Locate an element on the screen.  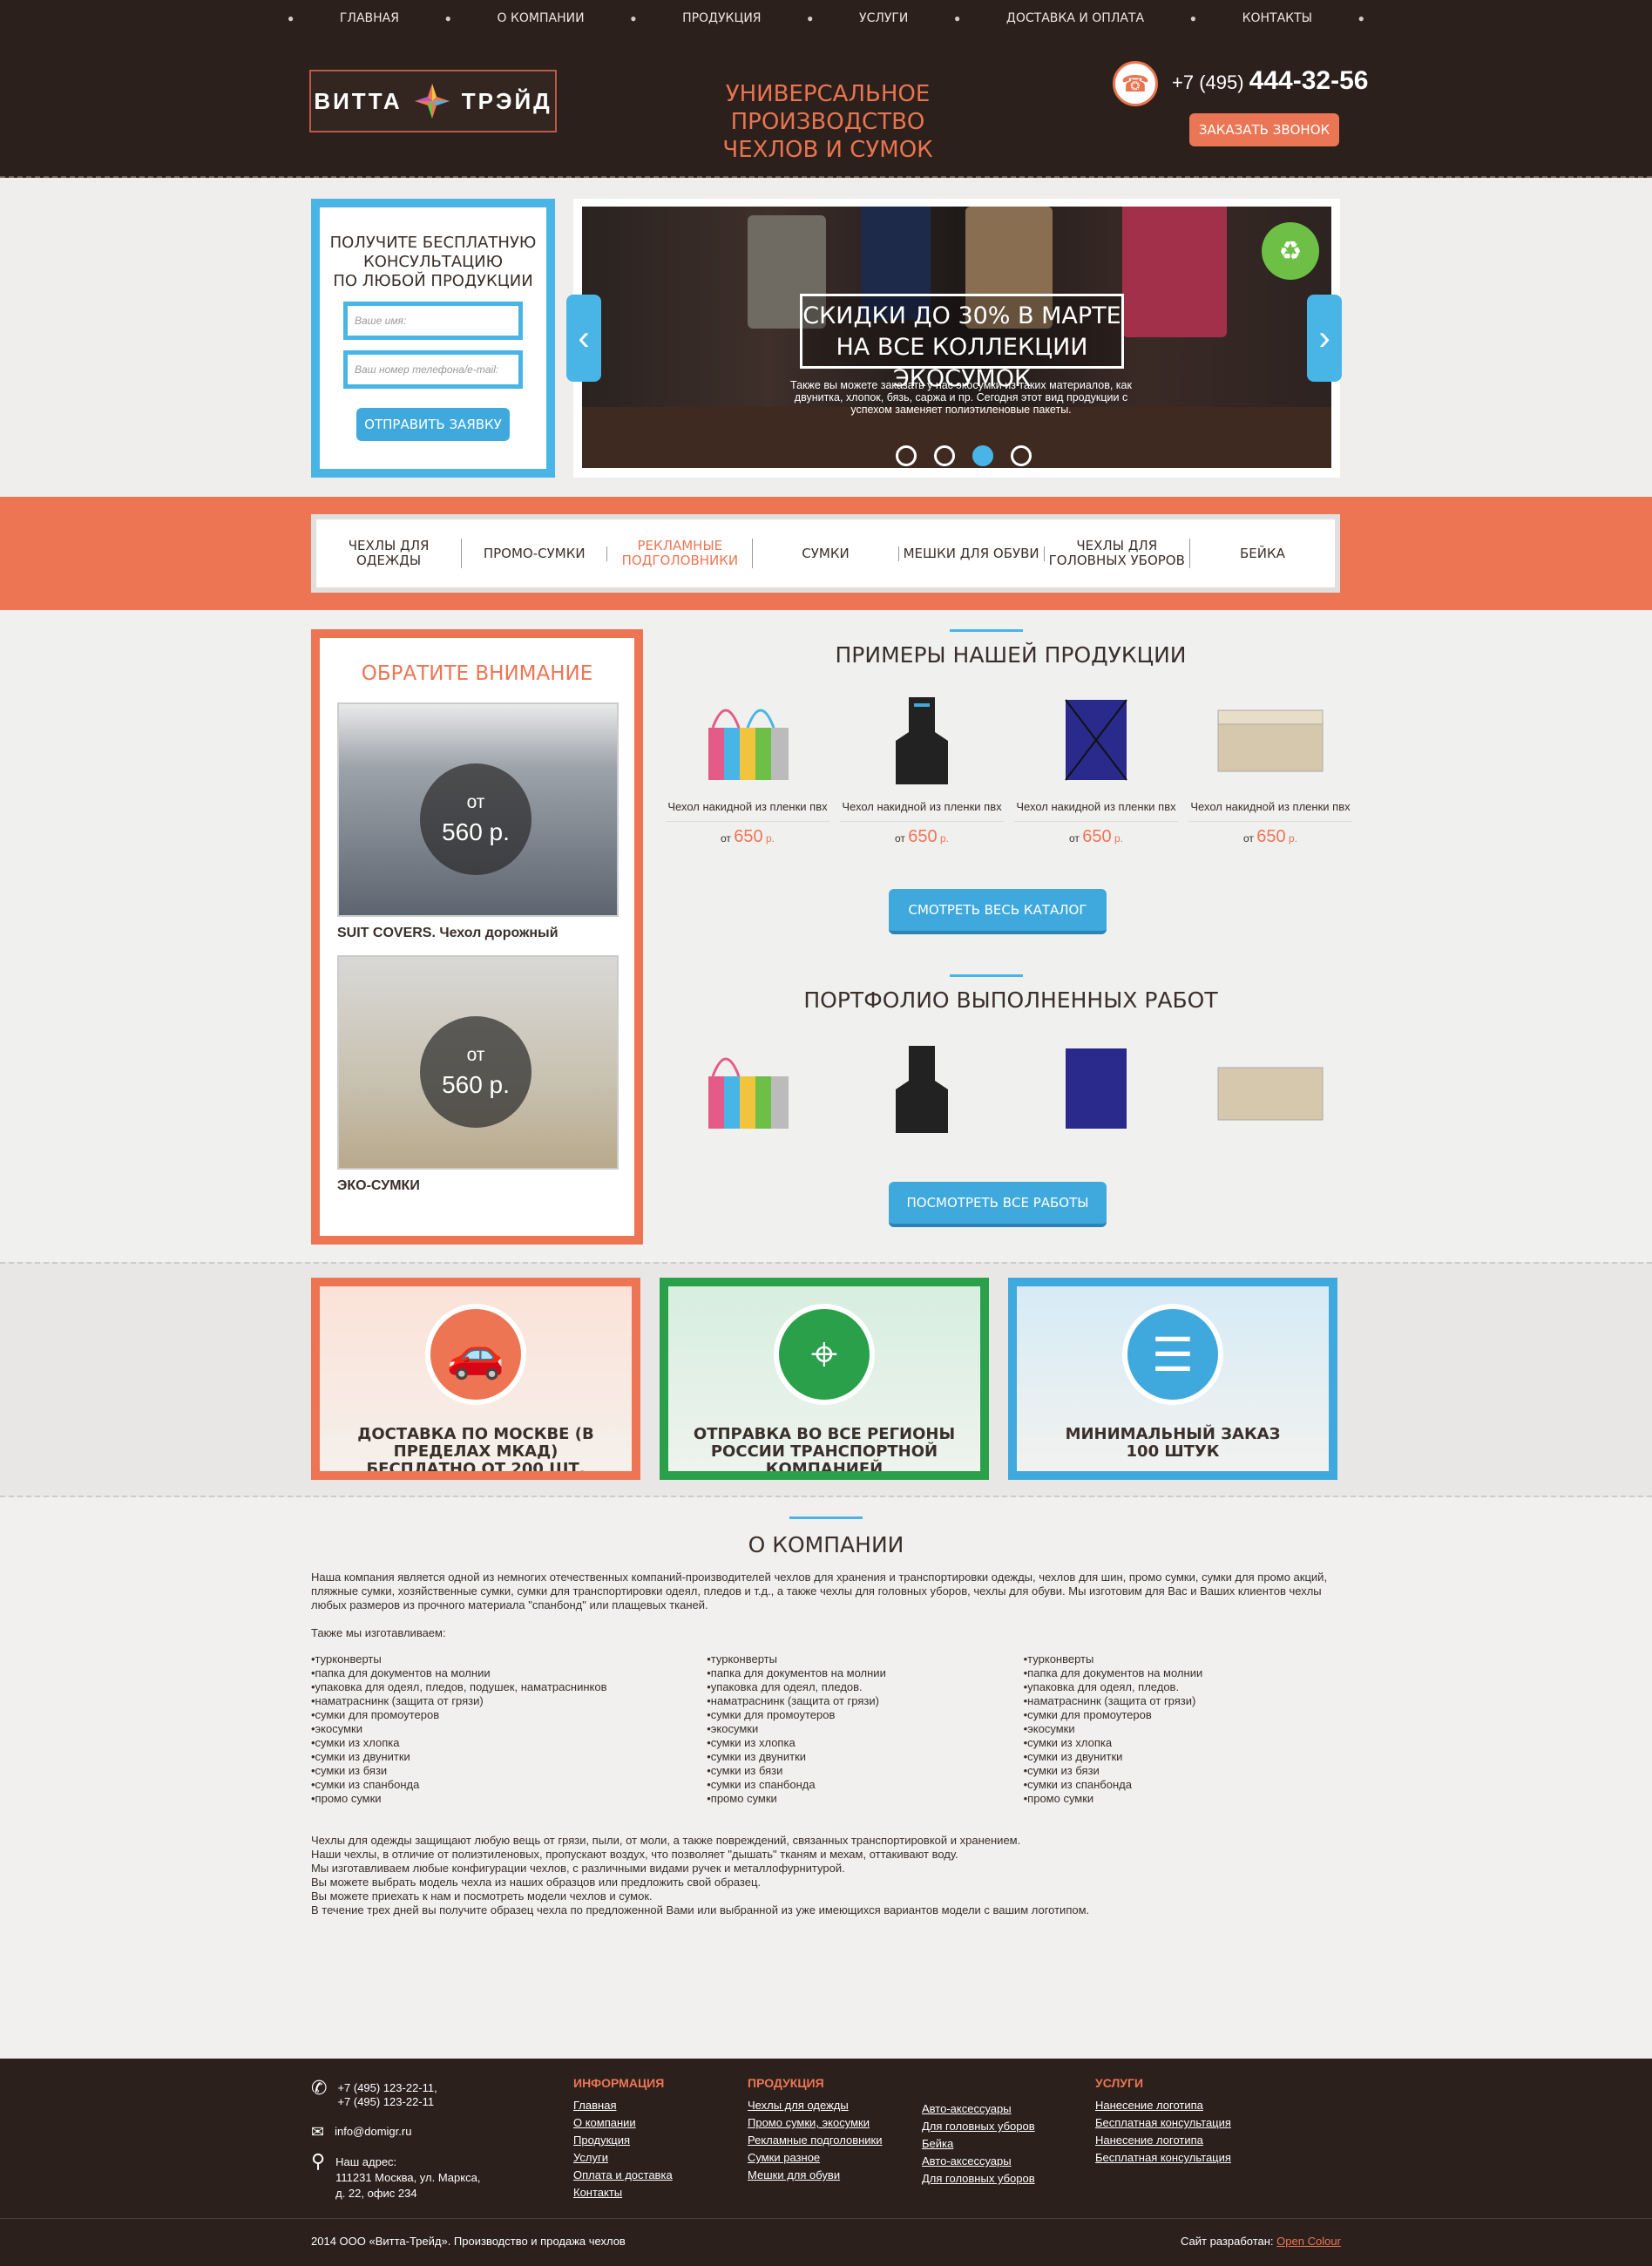
footer-email: info@domigr.ru is located at coordinates (373, 2132).